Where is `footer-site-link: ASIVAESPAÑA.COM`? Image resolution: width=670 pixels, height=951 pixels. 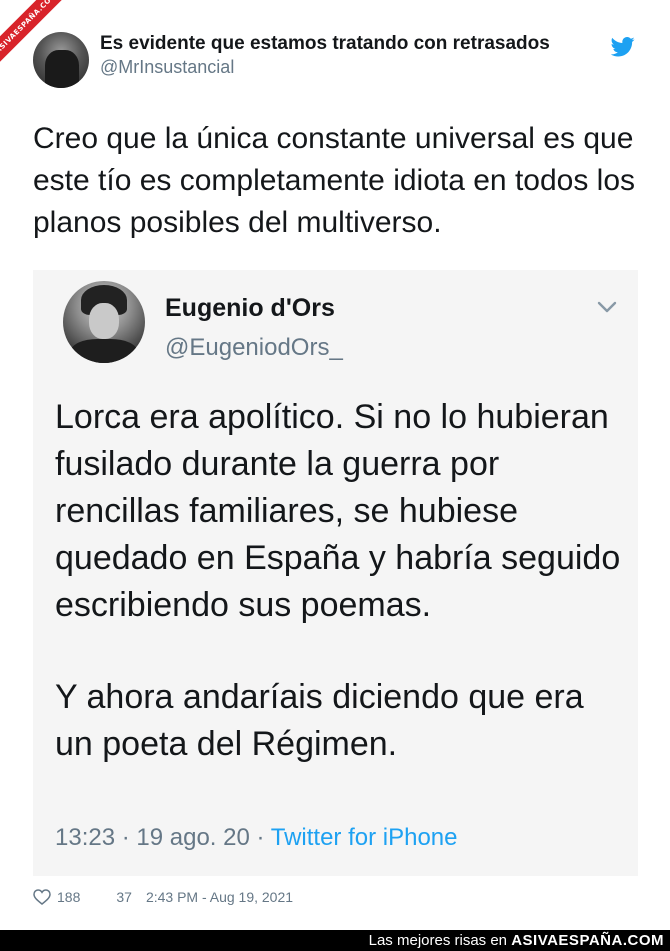
footer-site-link: ASIVAESPAÑA.COM is located at coordinates (587, 940).